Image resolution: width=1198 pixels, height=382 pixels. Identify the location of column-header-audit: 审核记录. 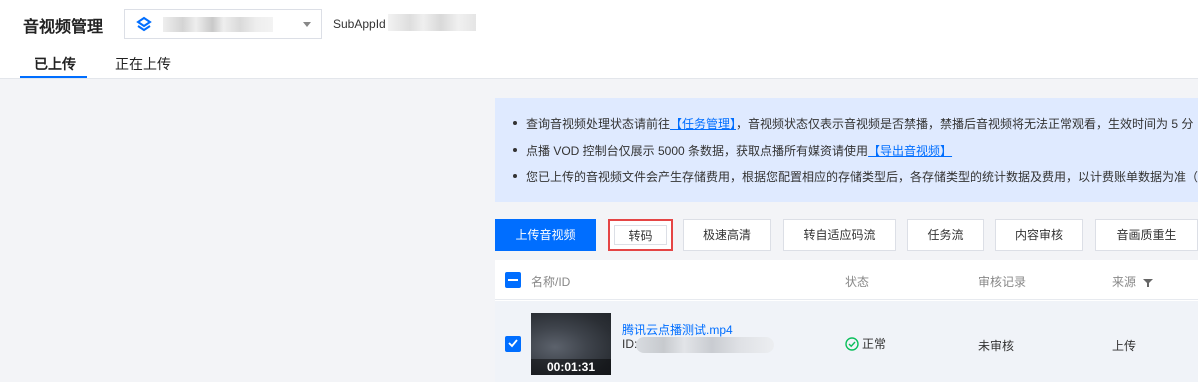
(1002, 282).